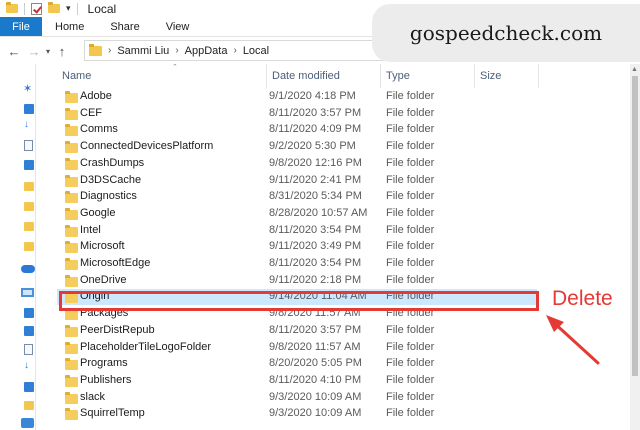 The width and height of the screenshot is (640, 430). I want to click on file-row: Programs 8/20/2020 5:05 PM File folder, so click(297, 364).